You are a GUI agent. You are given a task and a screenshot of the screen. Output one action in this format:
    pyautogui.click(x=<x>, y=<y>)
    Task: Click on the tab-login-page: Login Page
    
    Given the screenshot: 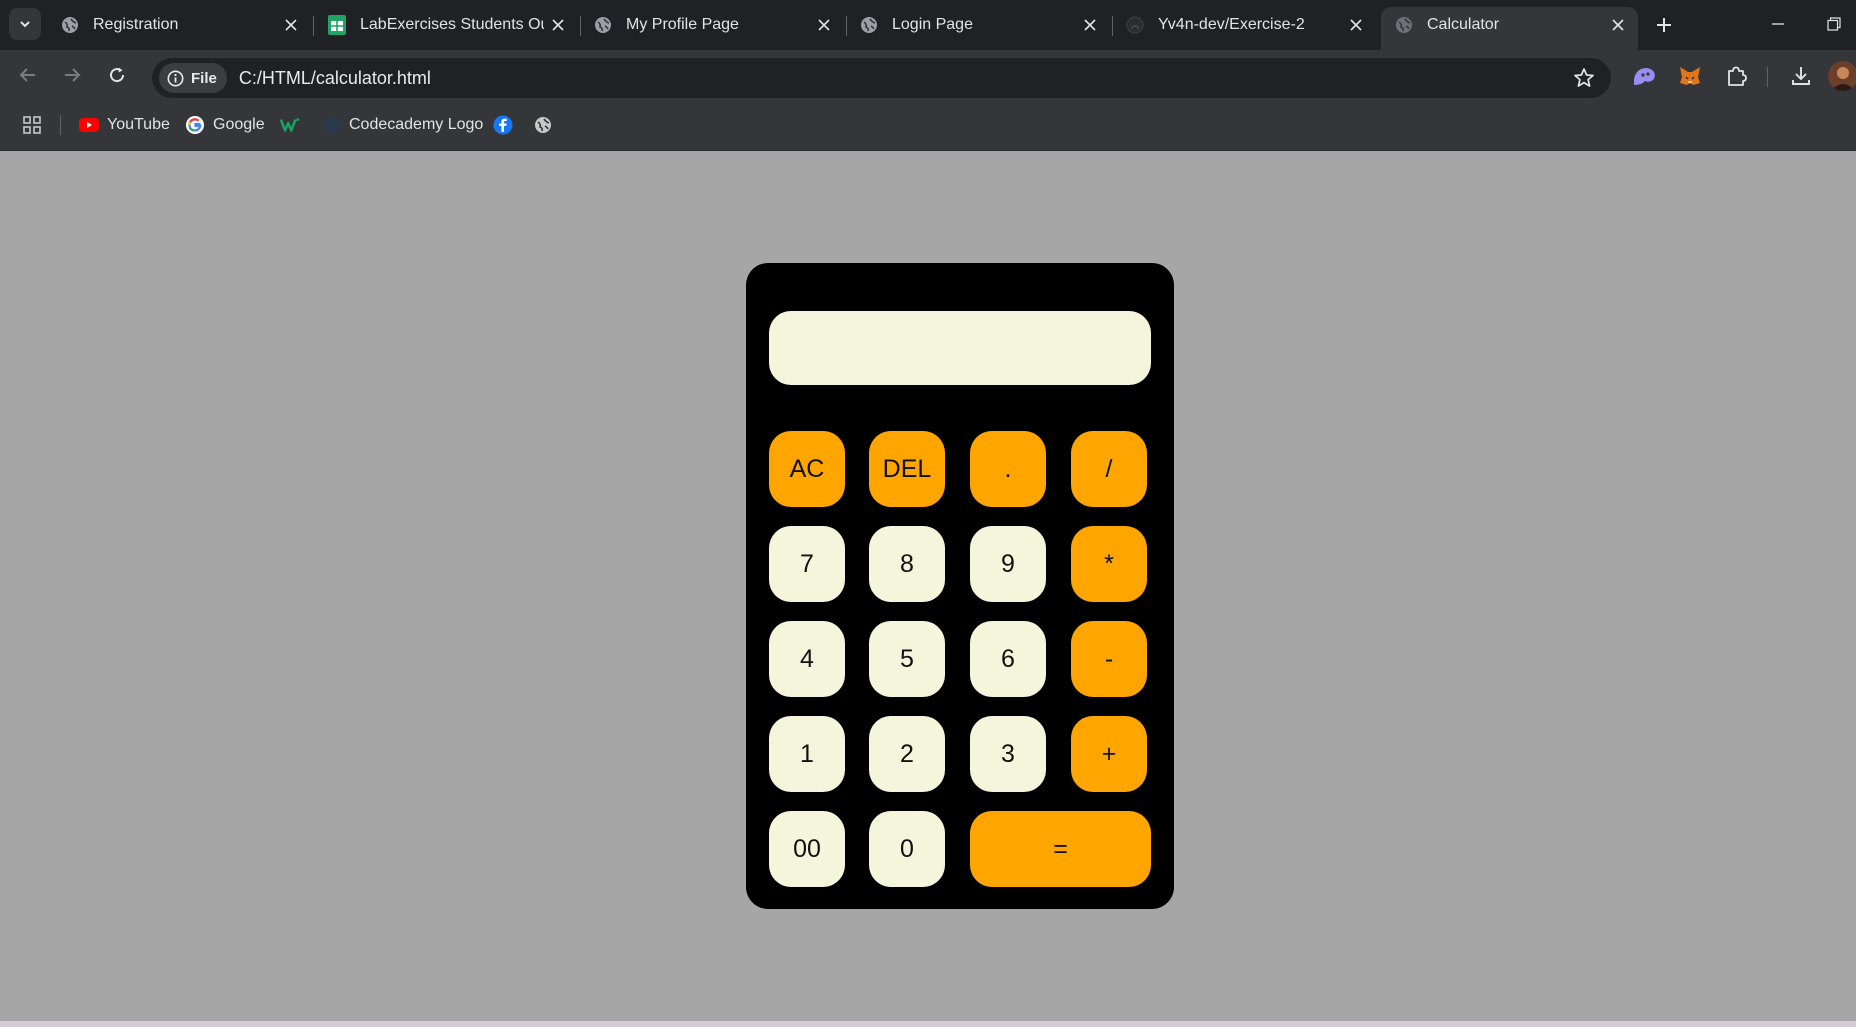 What is the action you would take?
    pyautogui.click(x=978, y=25)
    